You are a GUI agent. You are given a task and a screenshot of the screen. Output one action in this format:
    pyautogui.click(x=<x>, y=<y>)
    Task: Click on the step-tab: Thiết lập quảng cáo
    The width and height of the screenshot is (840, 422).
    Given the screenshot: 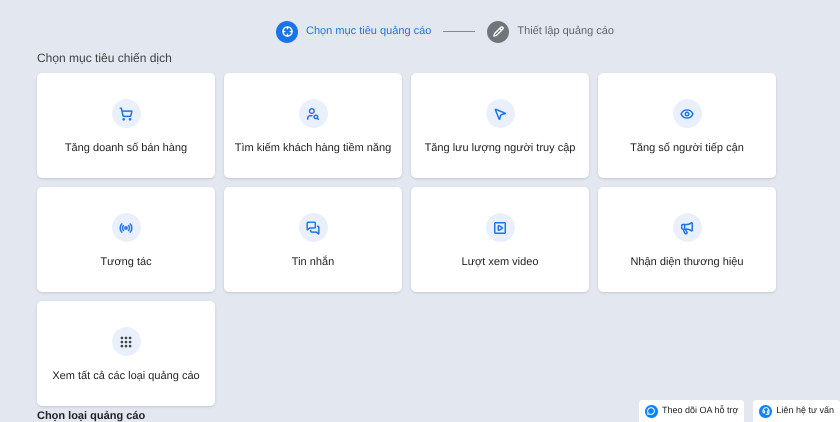 What is the action you would take?
    pyautogui.click(x=550, y=31)
    